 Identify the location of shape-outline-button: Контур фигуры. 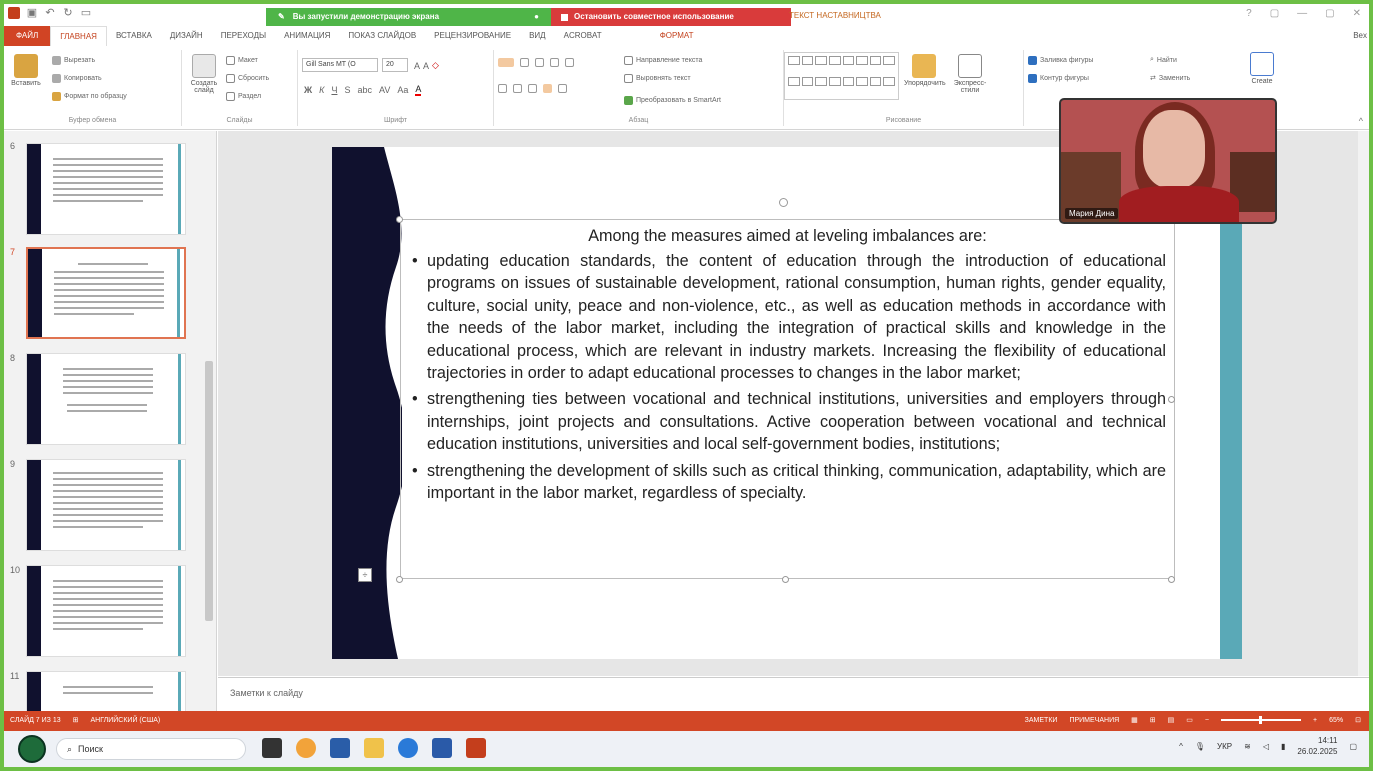
(1058, 78).